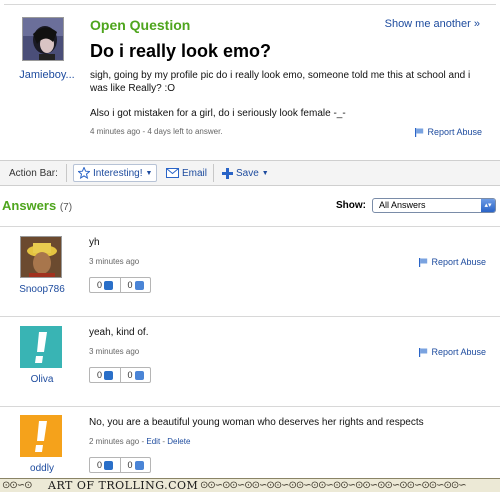 The image size is (500, 492). Describe the element at coordinates (119, 332) in the screenshot. I see `answer-text: yeah, kind of.` at that location.